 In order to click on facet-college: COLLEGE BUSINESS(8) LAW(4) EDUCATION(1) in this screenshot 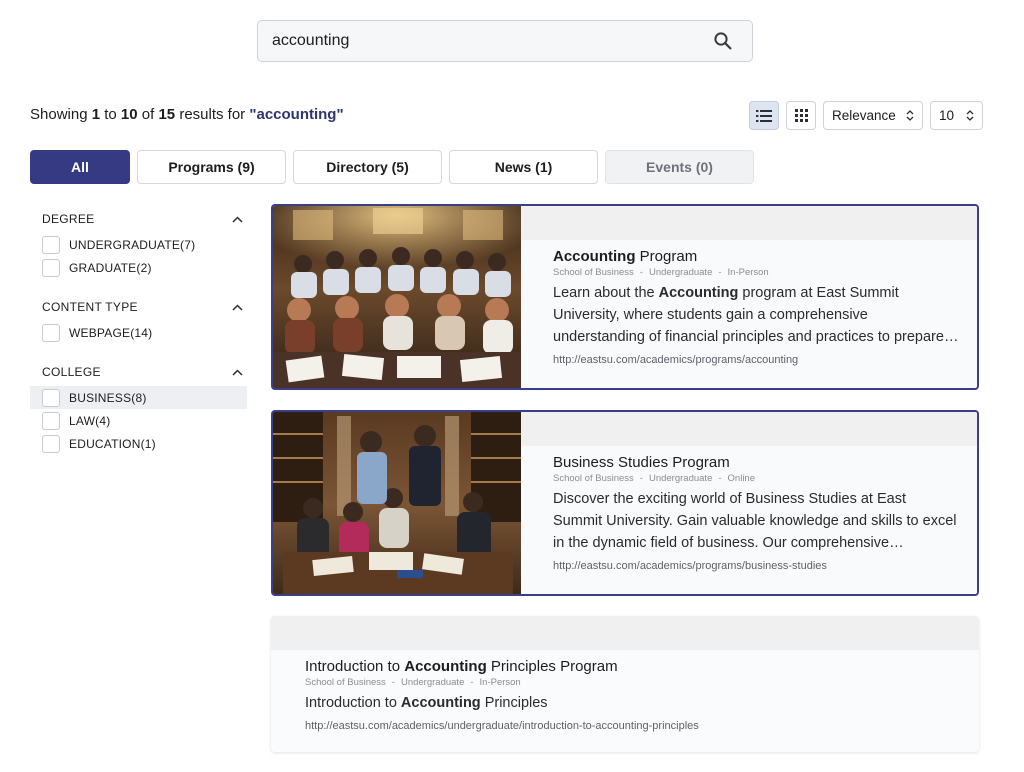, I will do `click(138, 406)`.